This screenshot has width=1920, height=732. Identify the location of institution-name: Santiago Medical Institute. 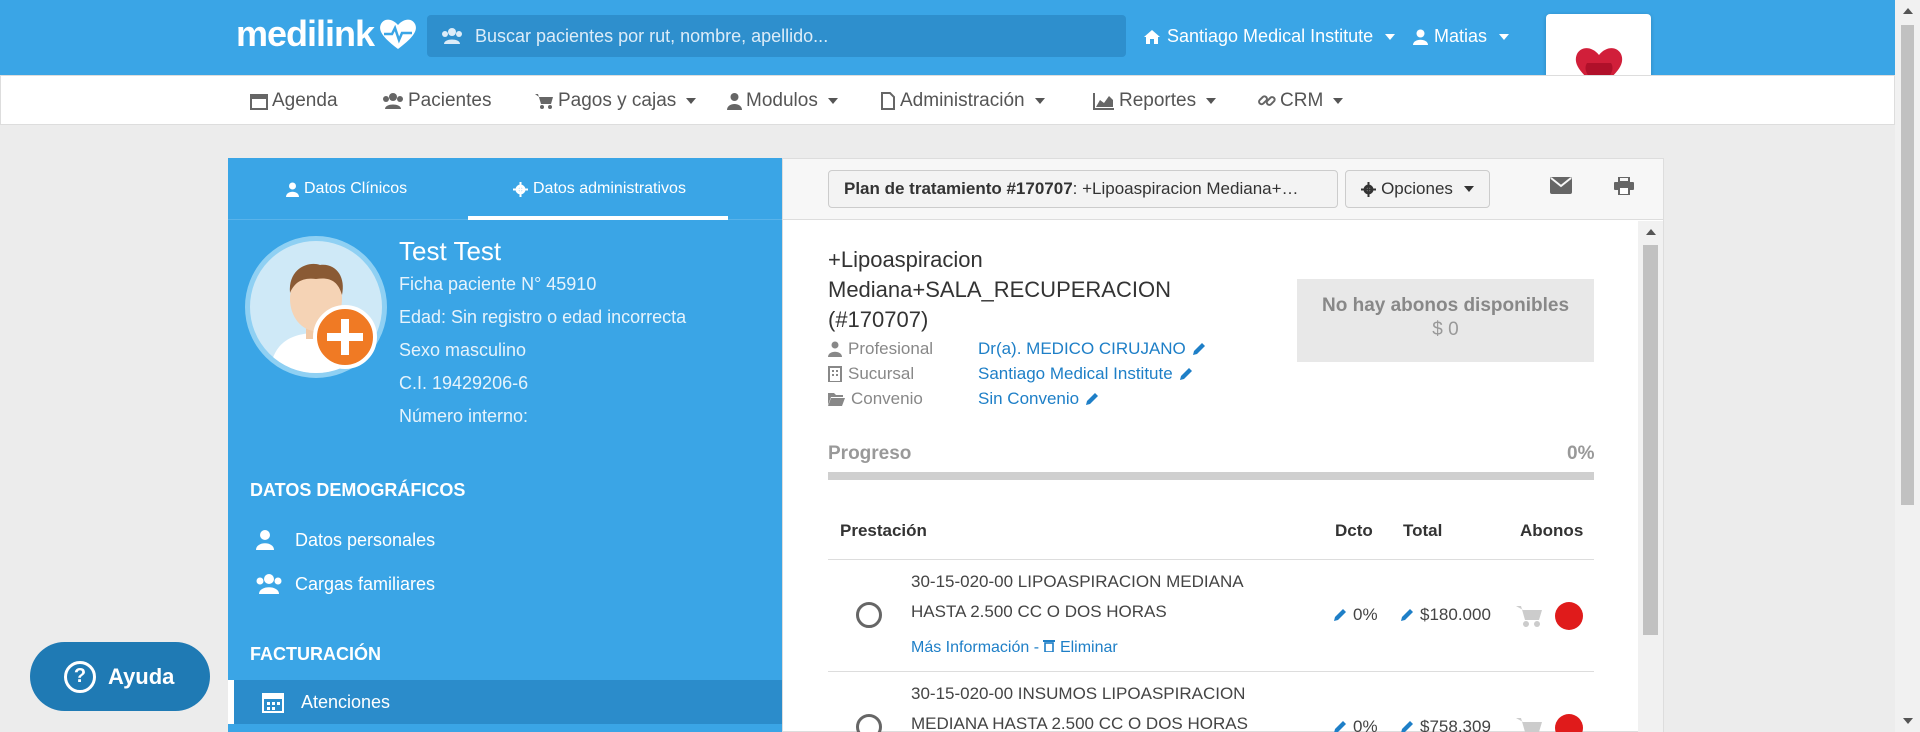
(1270, 36).